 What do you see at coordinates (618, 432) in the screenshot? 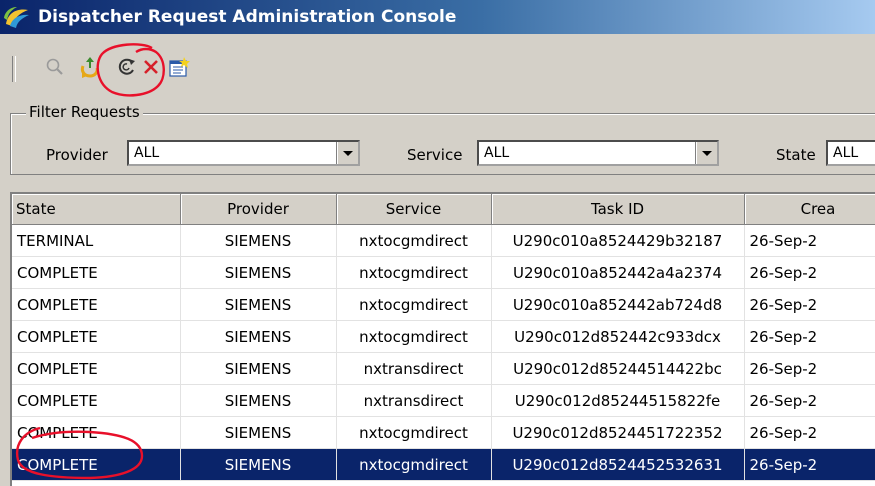
I see `cell-task-id: U290c012d8524451722352` at bounding box center [618, 432].